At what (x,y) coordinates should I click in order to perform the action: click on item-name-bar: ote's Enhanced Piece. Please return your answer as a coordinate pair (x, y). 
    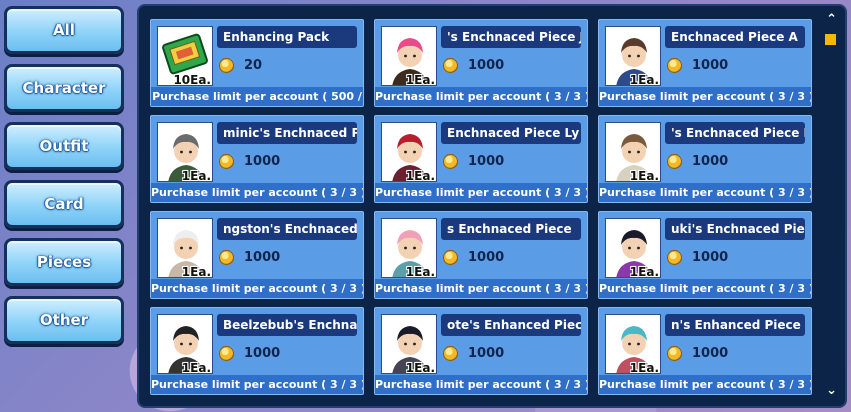
    Looking at the image, I should click on (511, 325).